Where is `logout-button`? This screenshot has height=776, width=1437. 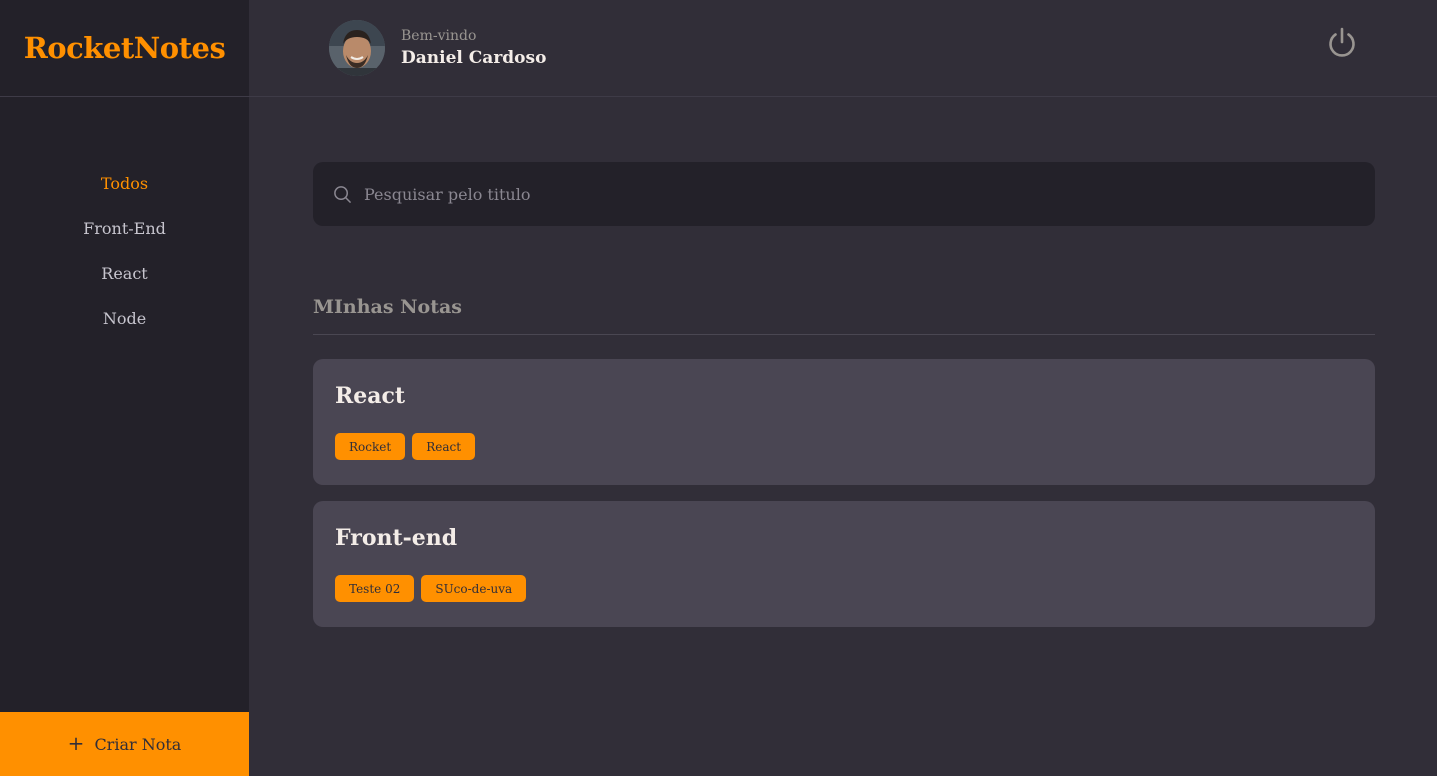 logout-button is located at coordinates (1342, 43).